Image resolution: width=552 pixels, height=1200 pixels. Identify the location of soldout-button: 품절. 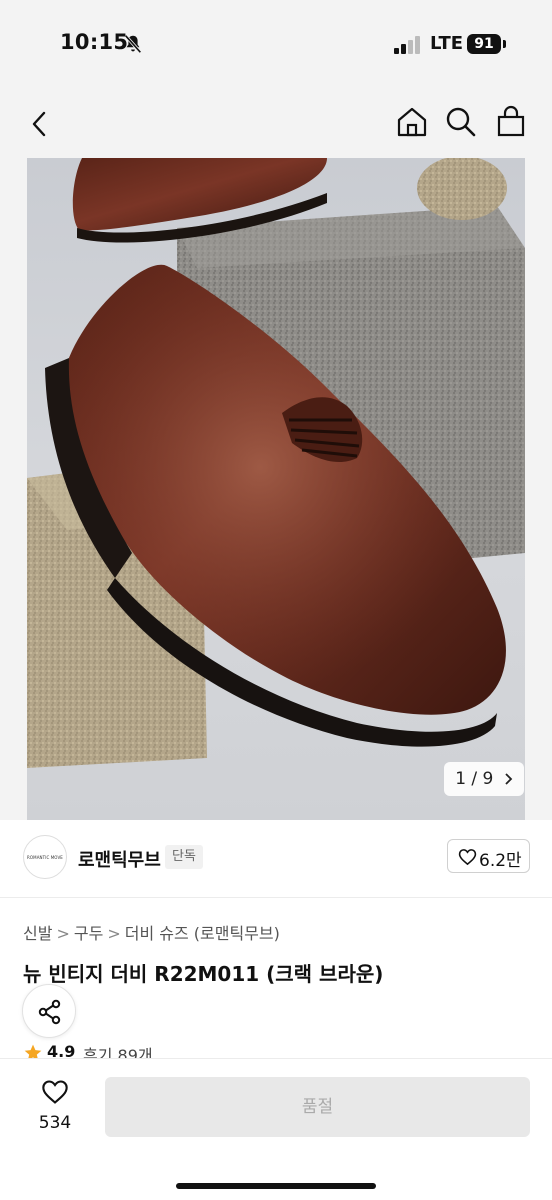
(317, 1107).